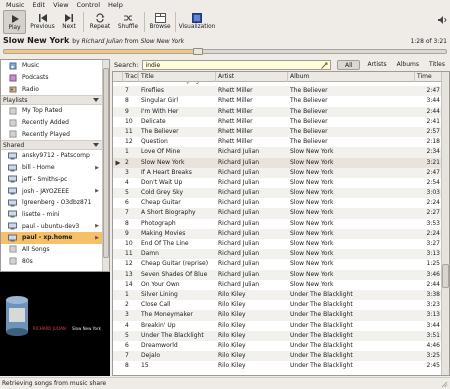  Describe the element at coordinates (52, 78) in the screenshot. I see `library-item: Podcasts` at that location.